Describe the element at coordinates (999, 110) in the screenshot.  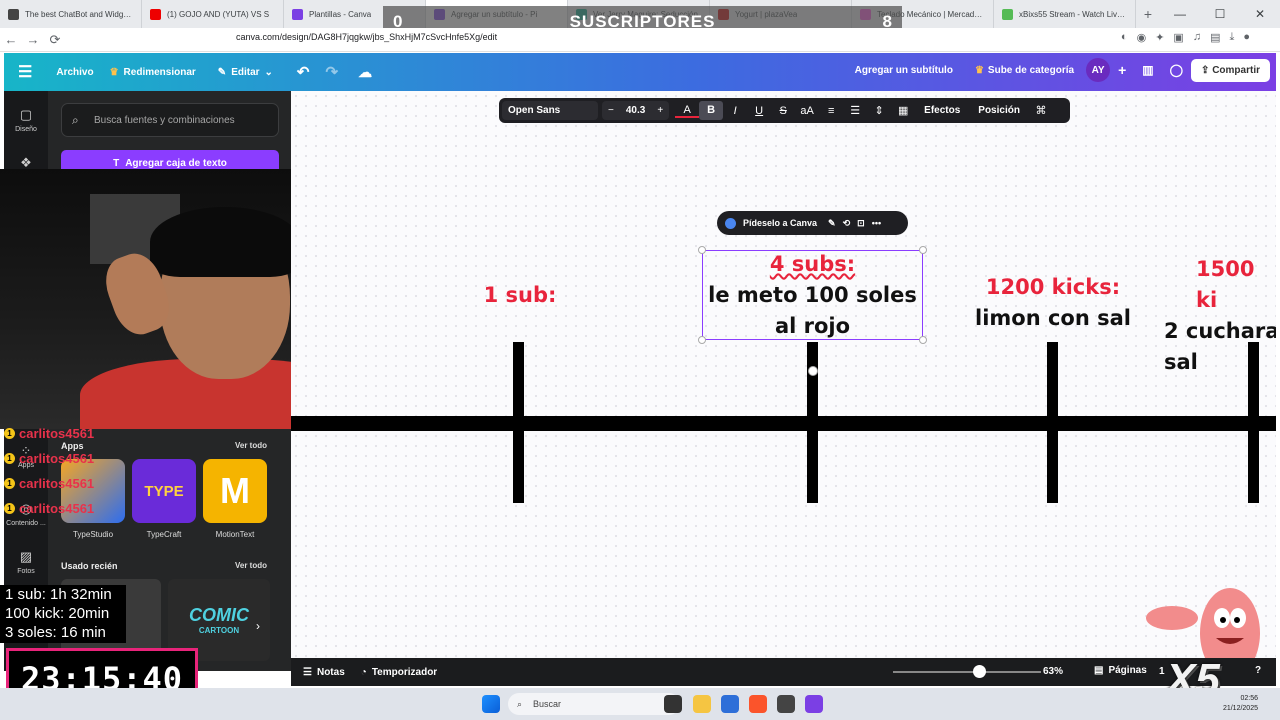
I see `position-button: Posición` at that location.